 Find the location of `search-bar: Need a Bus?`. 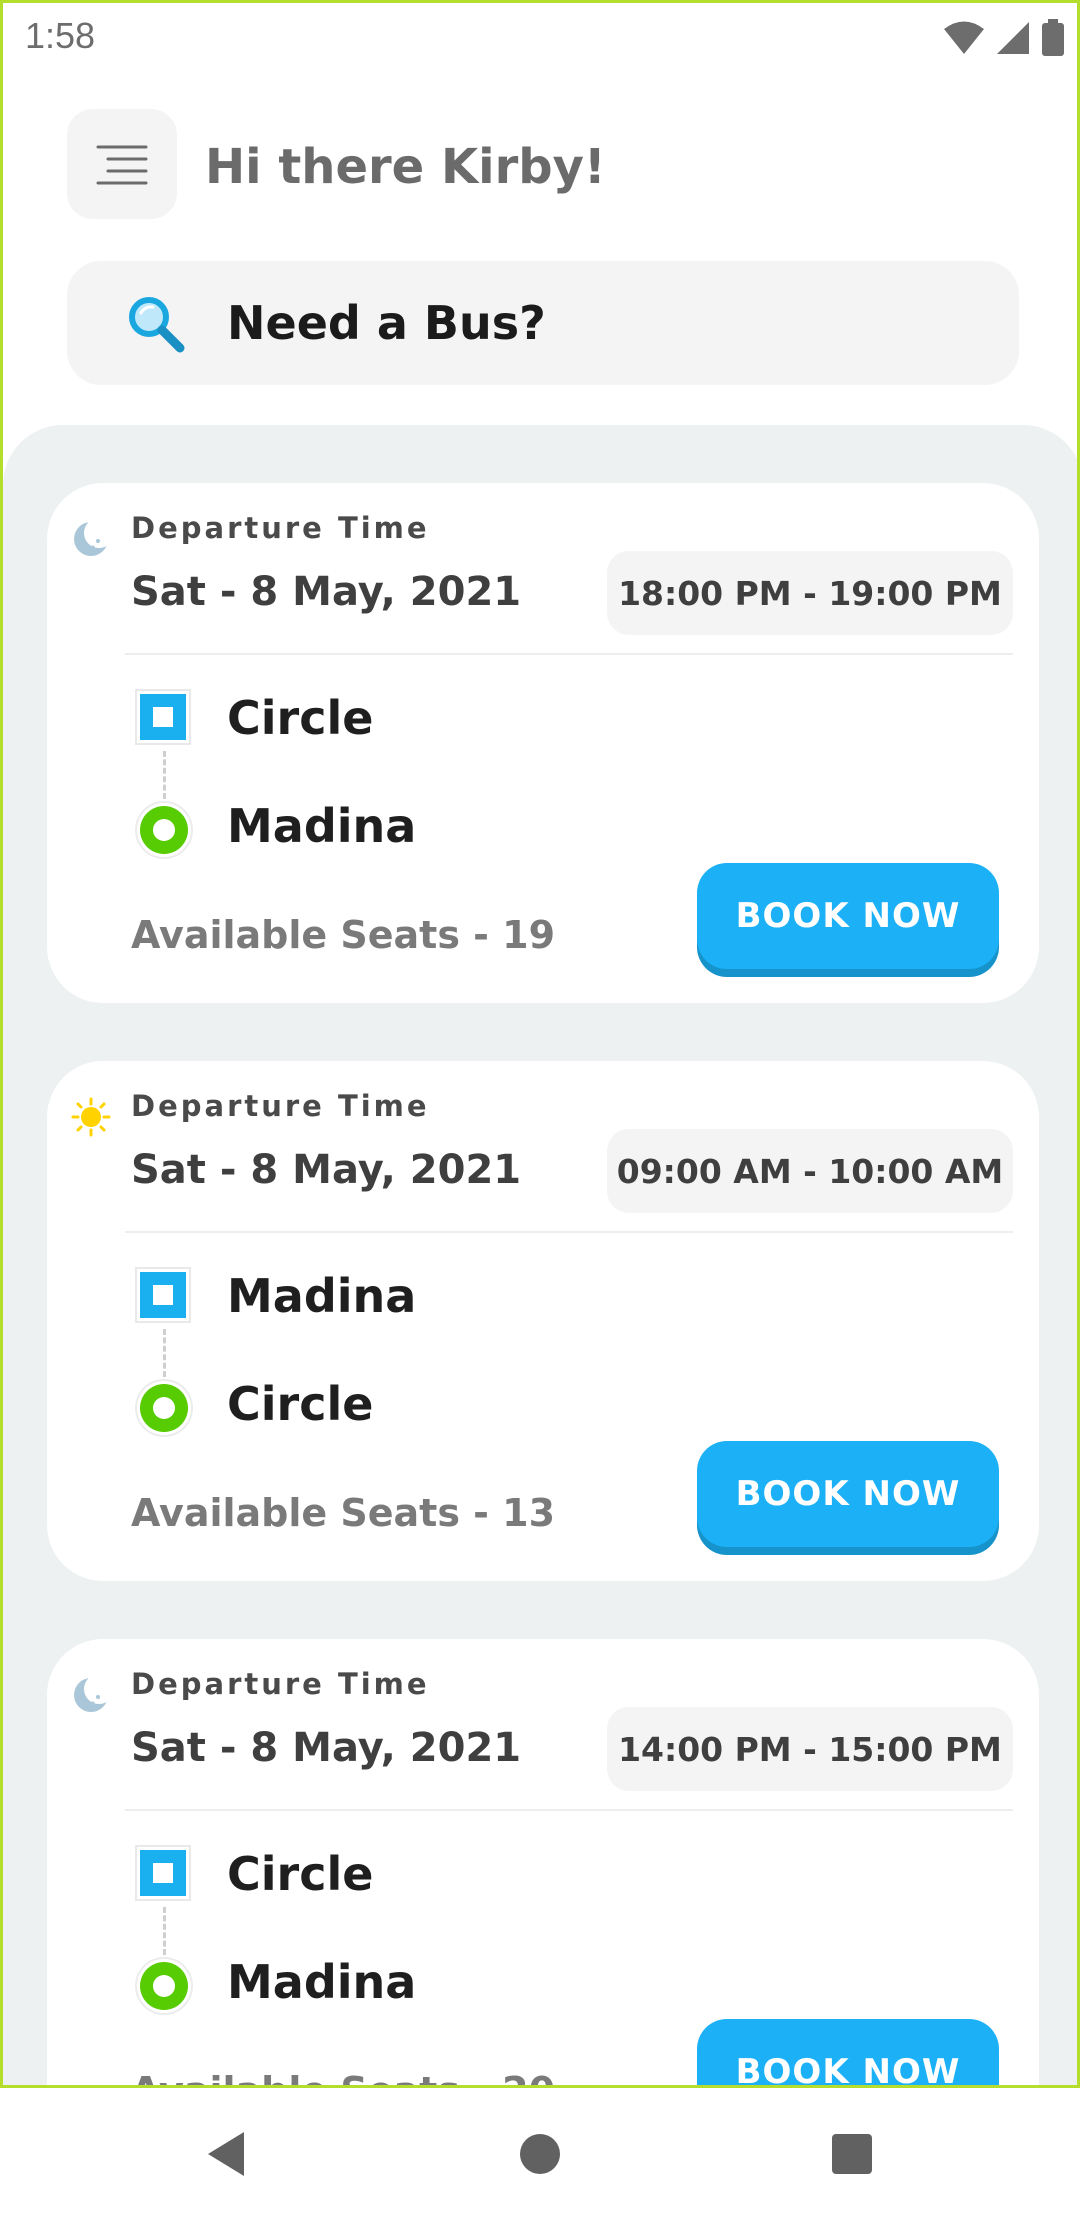

search-bar: Need a Bus? is located at coordinates (543, 323).